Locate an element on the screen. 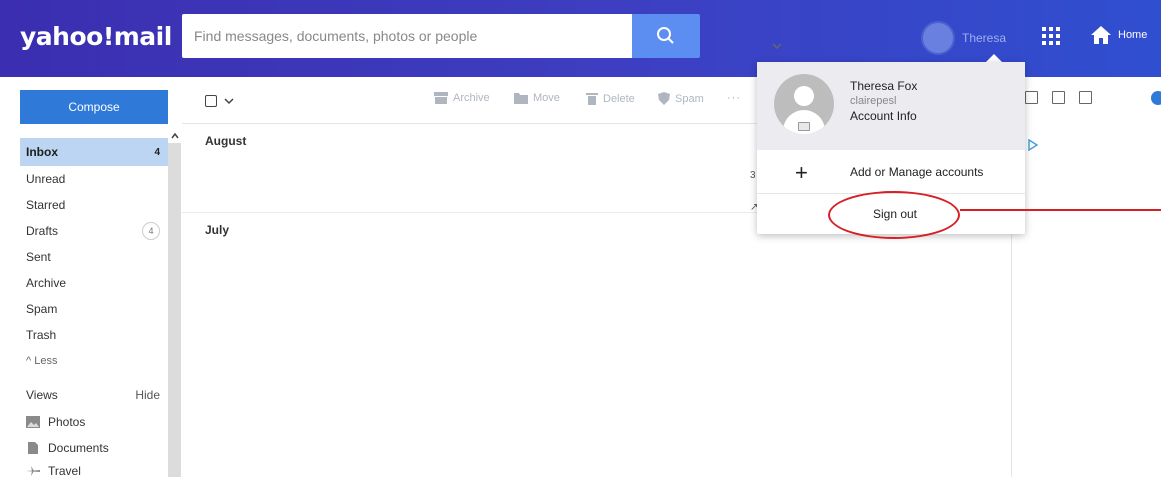 The width and height of the screenshot is (1161, 481). sidebar-item-starred: Starred is located at coordinates (94, 205).